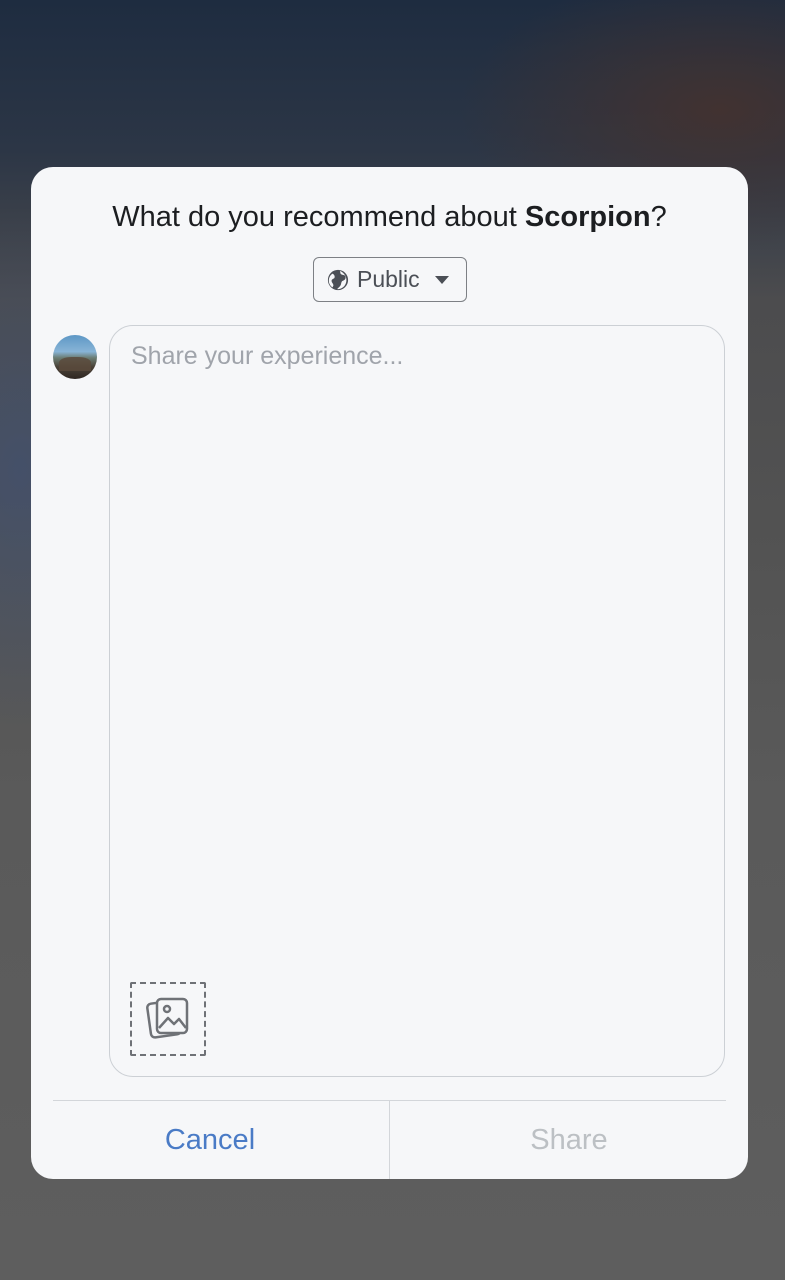  I want to click on audience-selector-button: Public, so click(390, 279).